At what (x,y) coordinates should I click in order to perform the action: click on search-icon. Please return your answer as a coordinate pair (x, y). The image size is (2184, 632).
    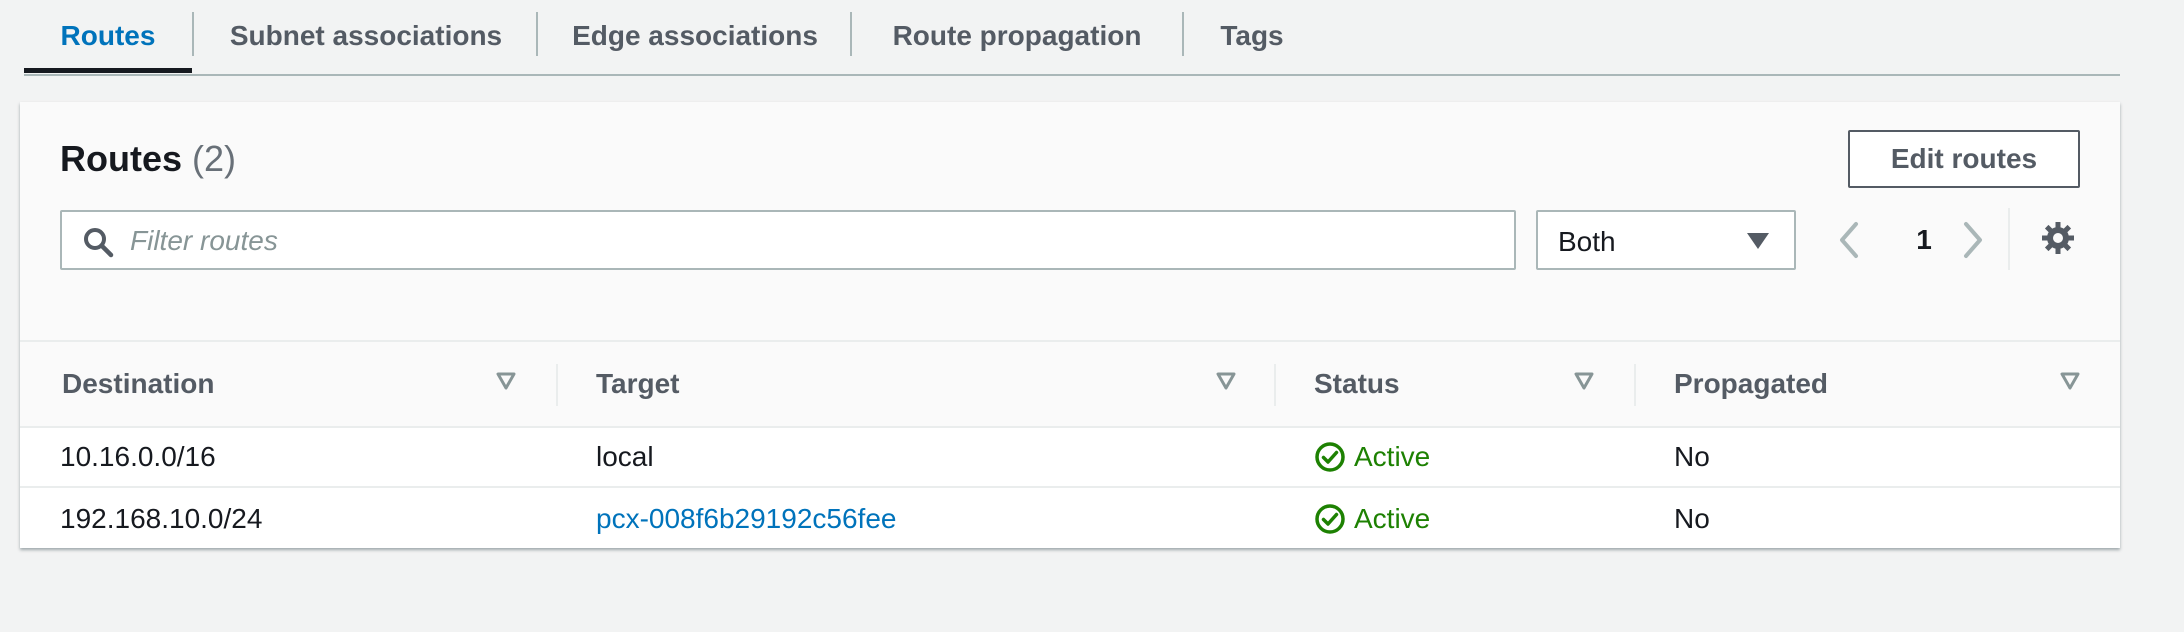
    Looking at the image, I should click on (98, 244).